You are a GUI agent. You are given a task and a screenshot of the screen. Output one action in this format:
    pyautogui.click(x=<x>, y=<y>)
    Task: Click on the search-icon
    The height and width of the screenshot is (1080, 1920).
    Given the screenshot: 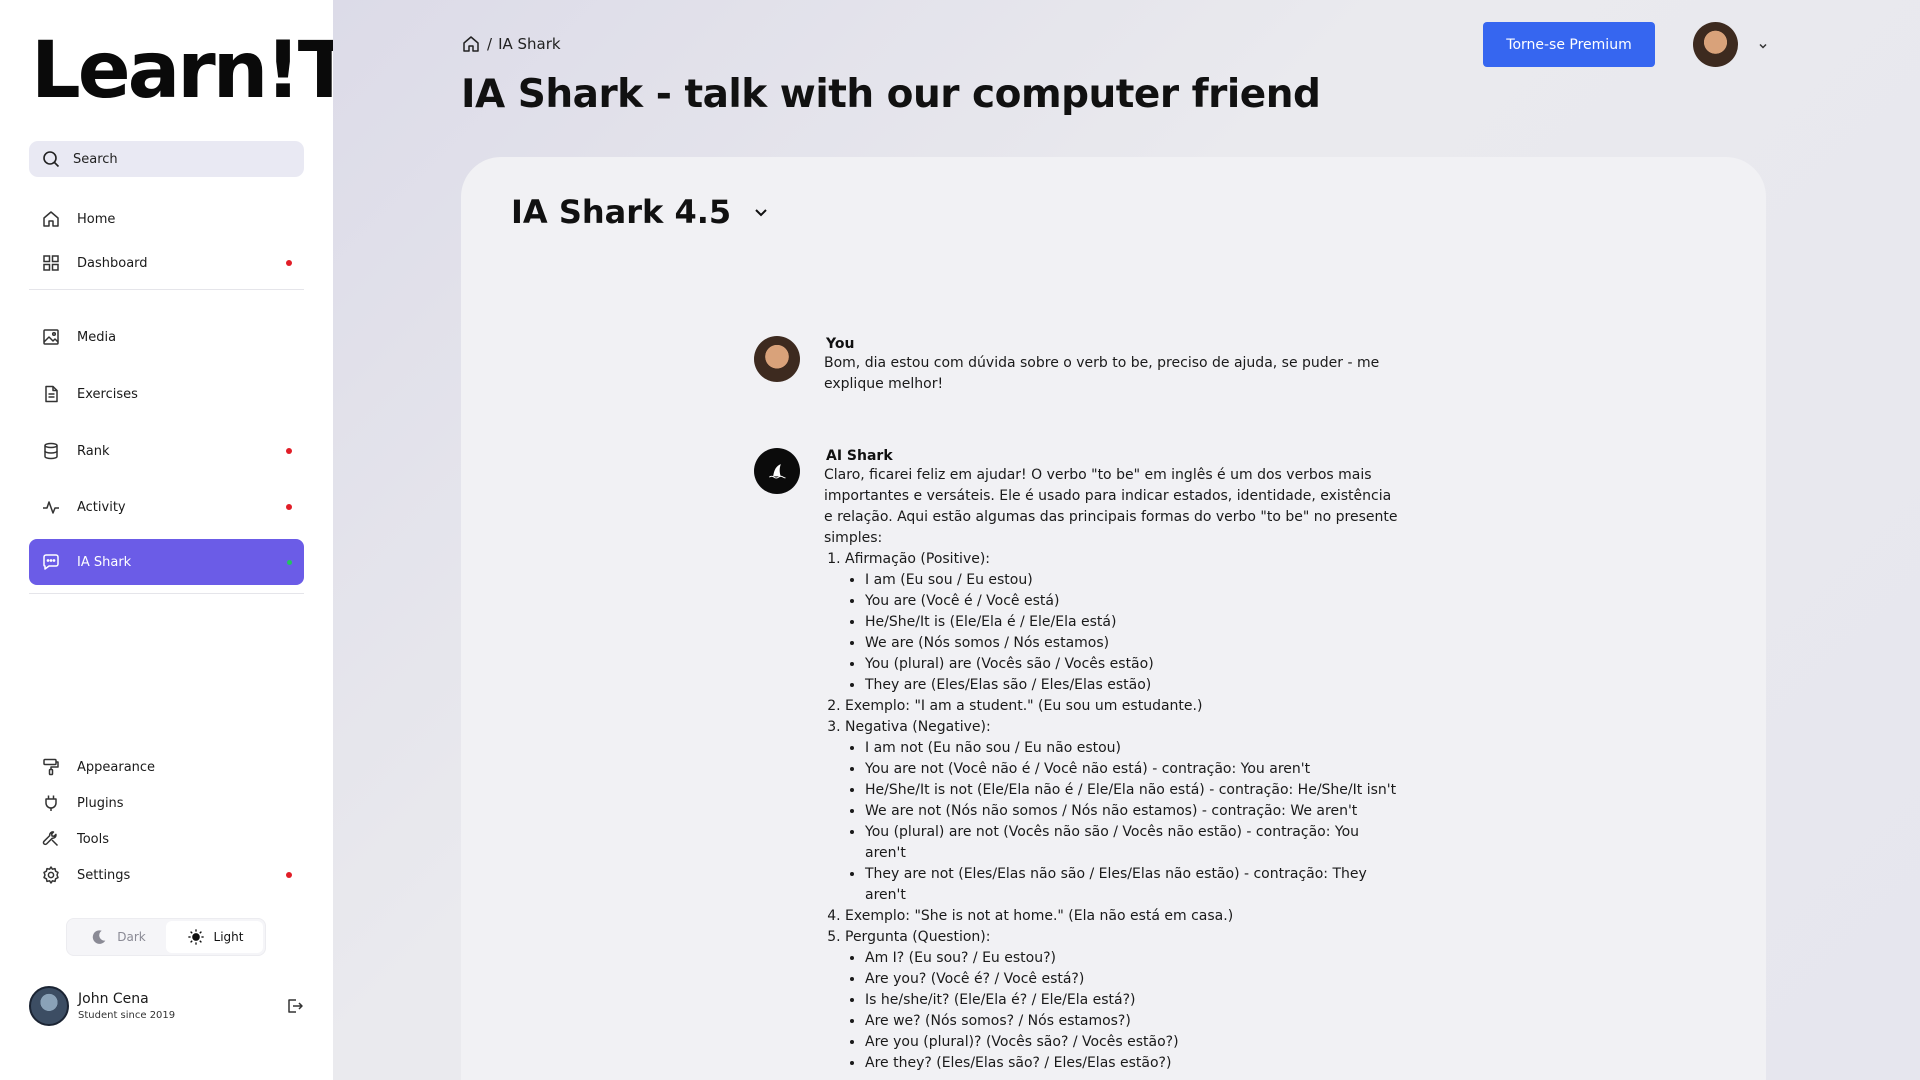 What is the action you would take?
    pyautogui.click(x=51, y=159)
    